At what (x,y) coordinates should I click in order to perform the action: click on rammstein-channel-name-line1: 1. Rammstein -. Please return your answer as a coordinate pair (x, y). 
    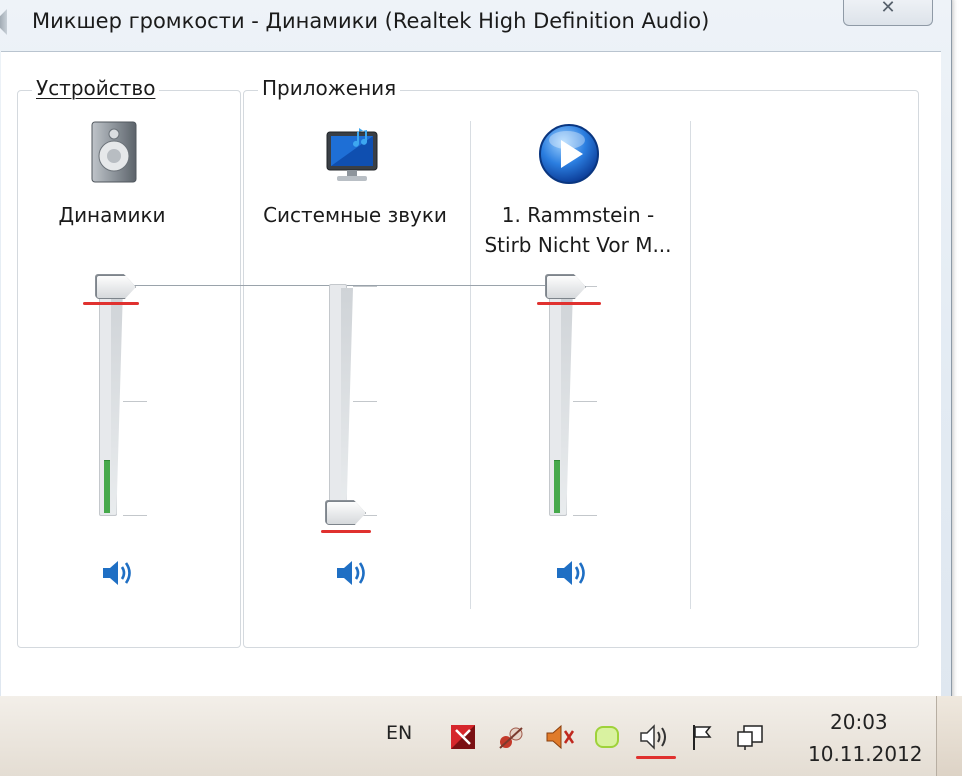
    Looking at the image, I should click on (578, 215).